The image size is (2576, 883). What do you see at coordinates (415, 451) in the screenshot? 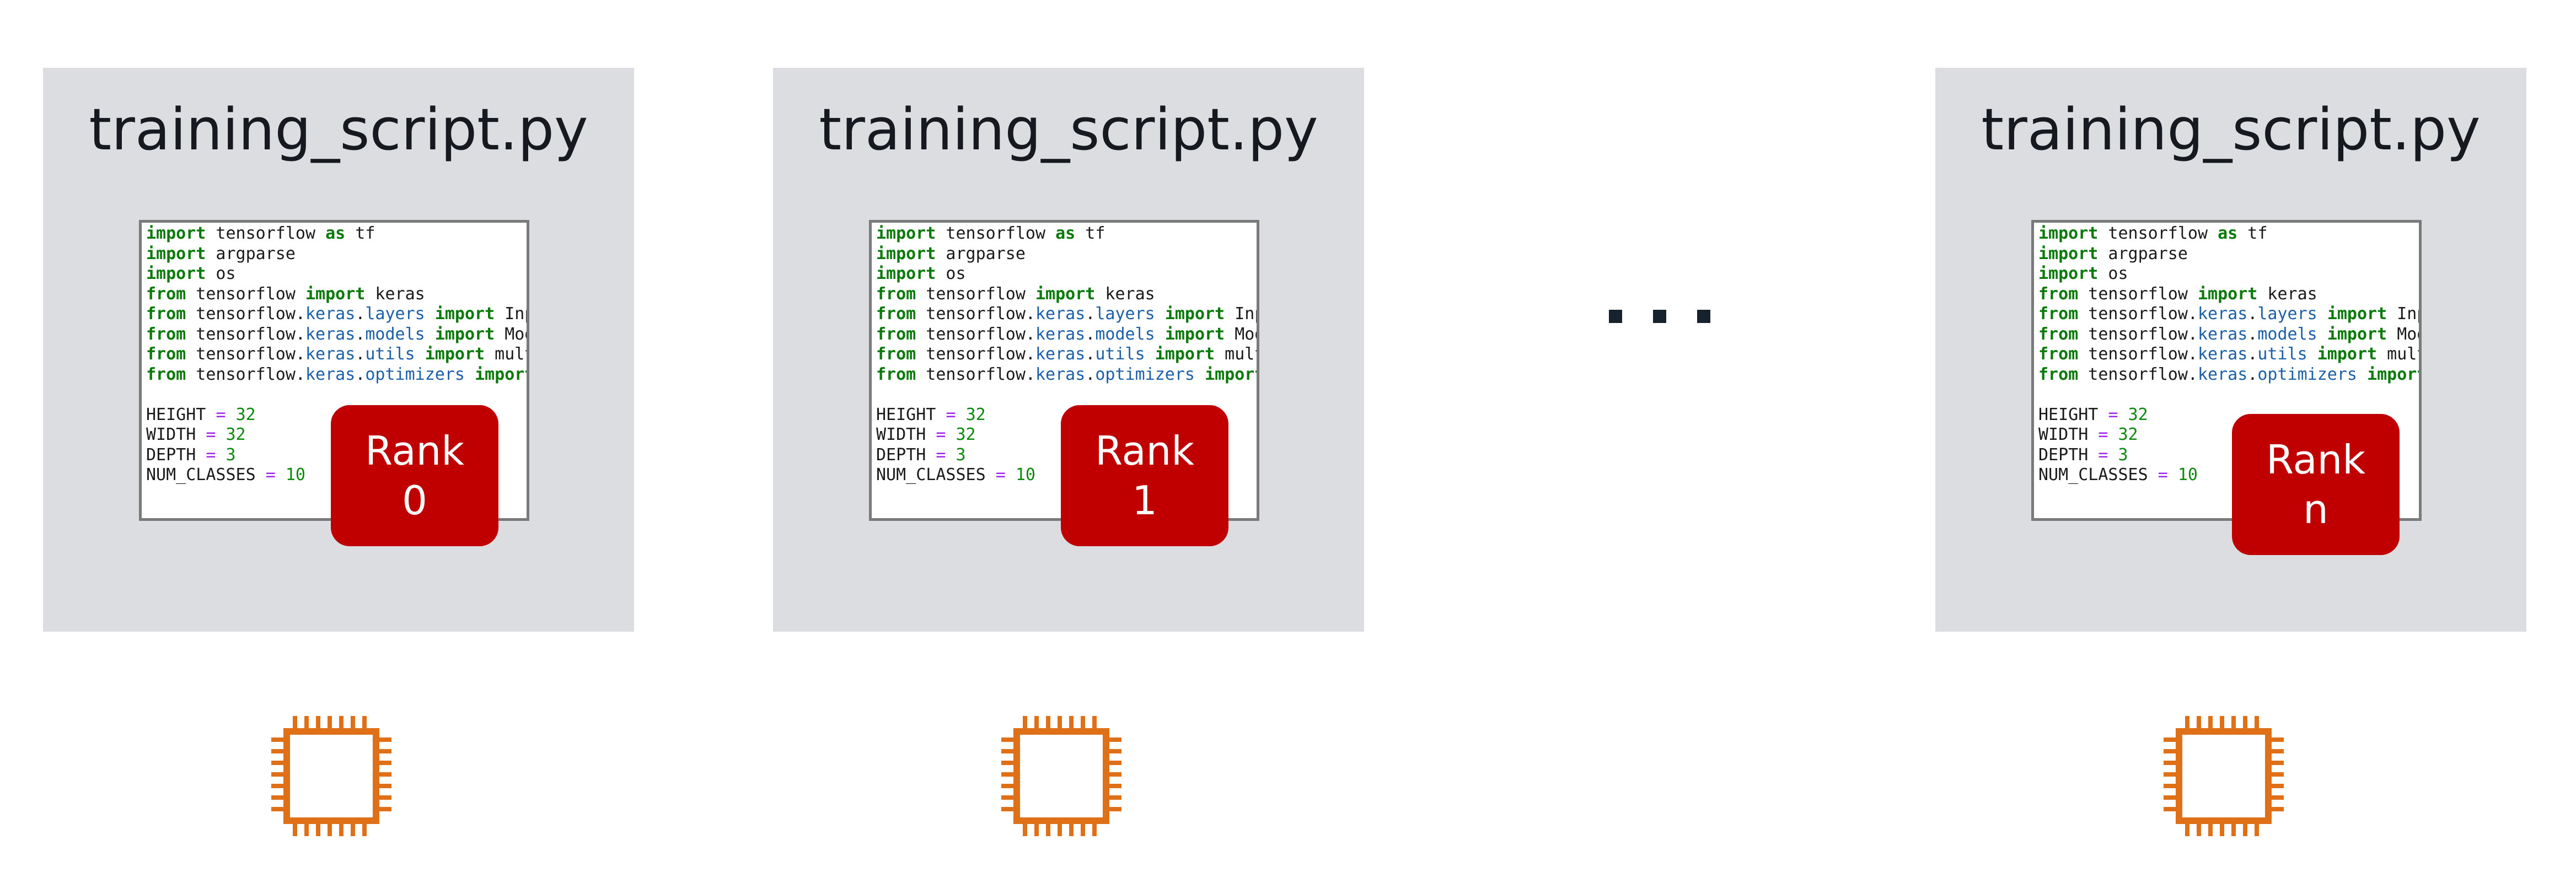
I see `rank-label: Rank` at bounding box center [415, 451].